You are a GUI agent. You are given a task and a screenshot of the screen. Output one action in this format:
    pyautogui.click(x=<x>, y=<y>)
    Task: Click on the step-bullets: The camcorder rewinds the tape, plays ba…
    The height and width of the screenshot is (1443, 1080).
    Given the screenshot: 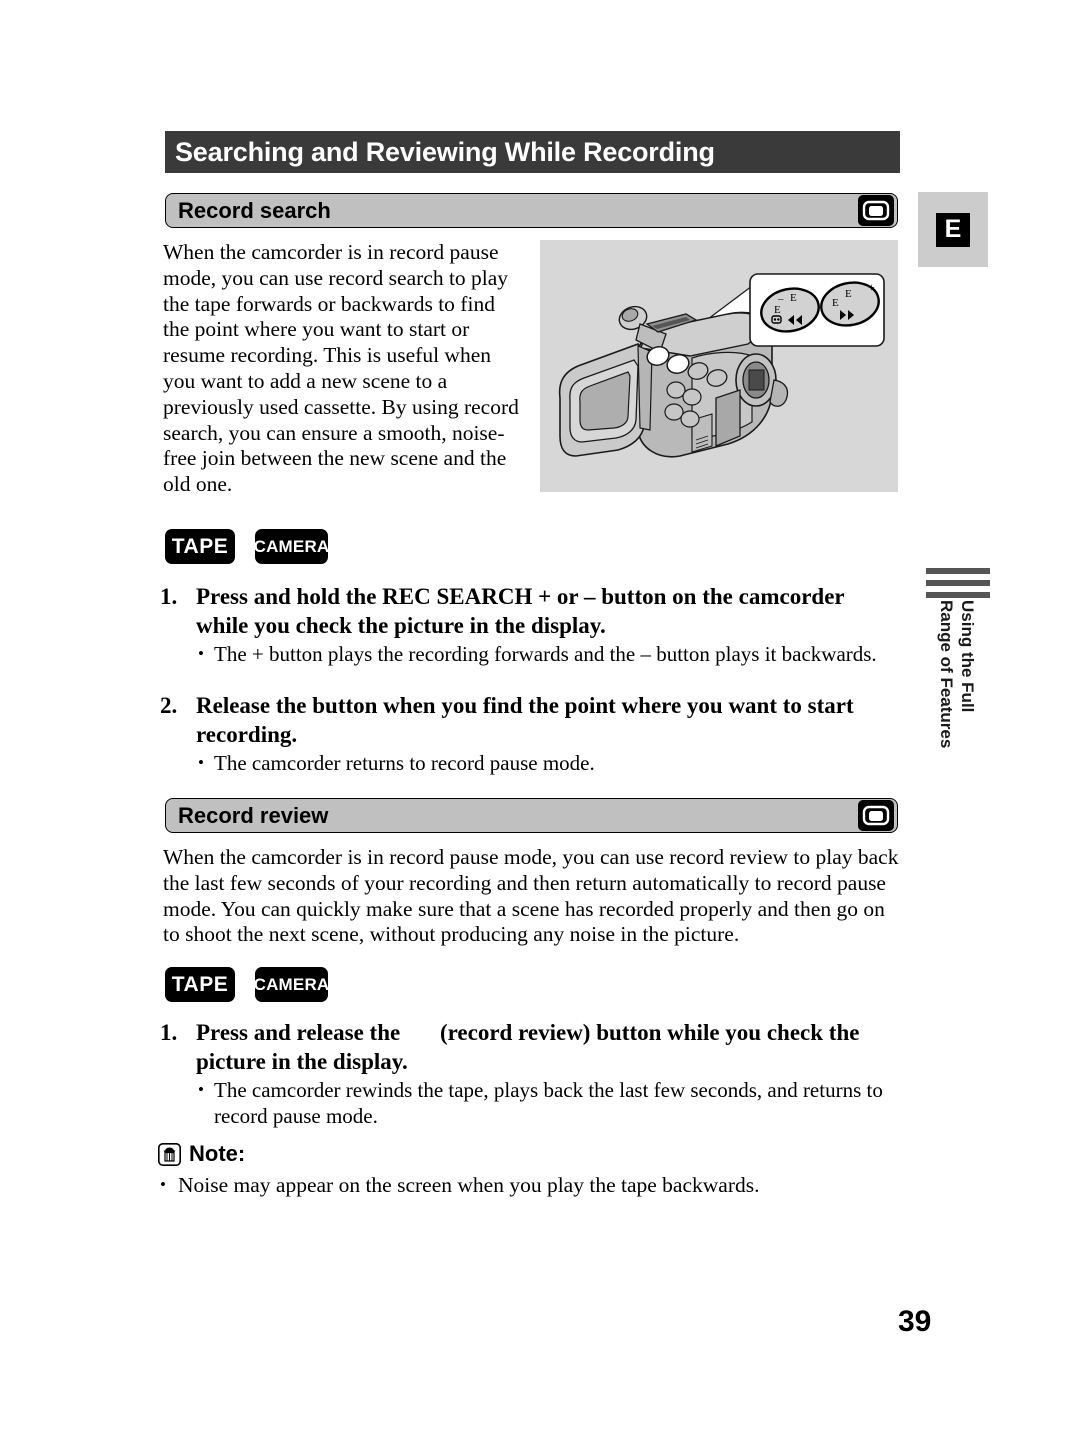 What is the action you would take?
    pyautogui.click(x=549, y=1103)
    